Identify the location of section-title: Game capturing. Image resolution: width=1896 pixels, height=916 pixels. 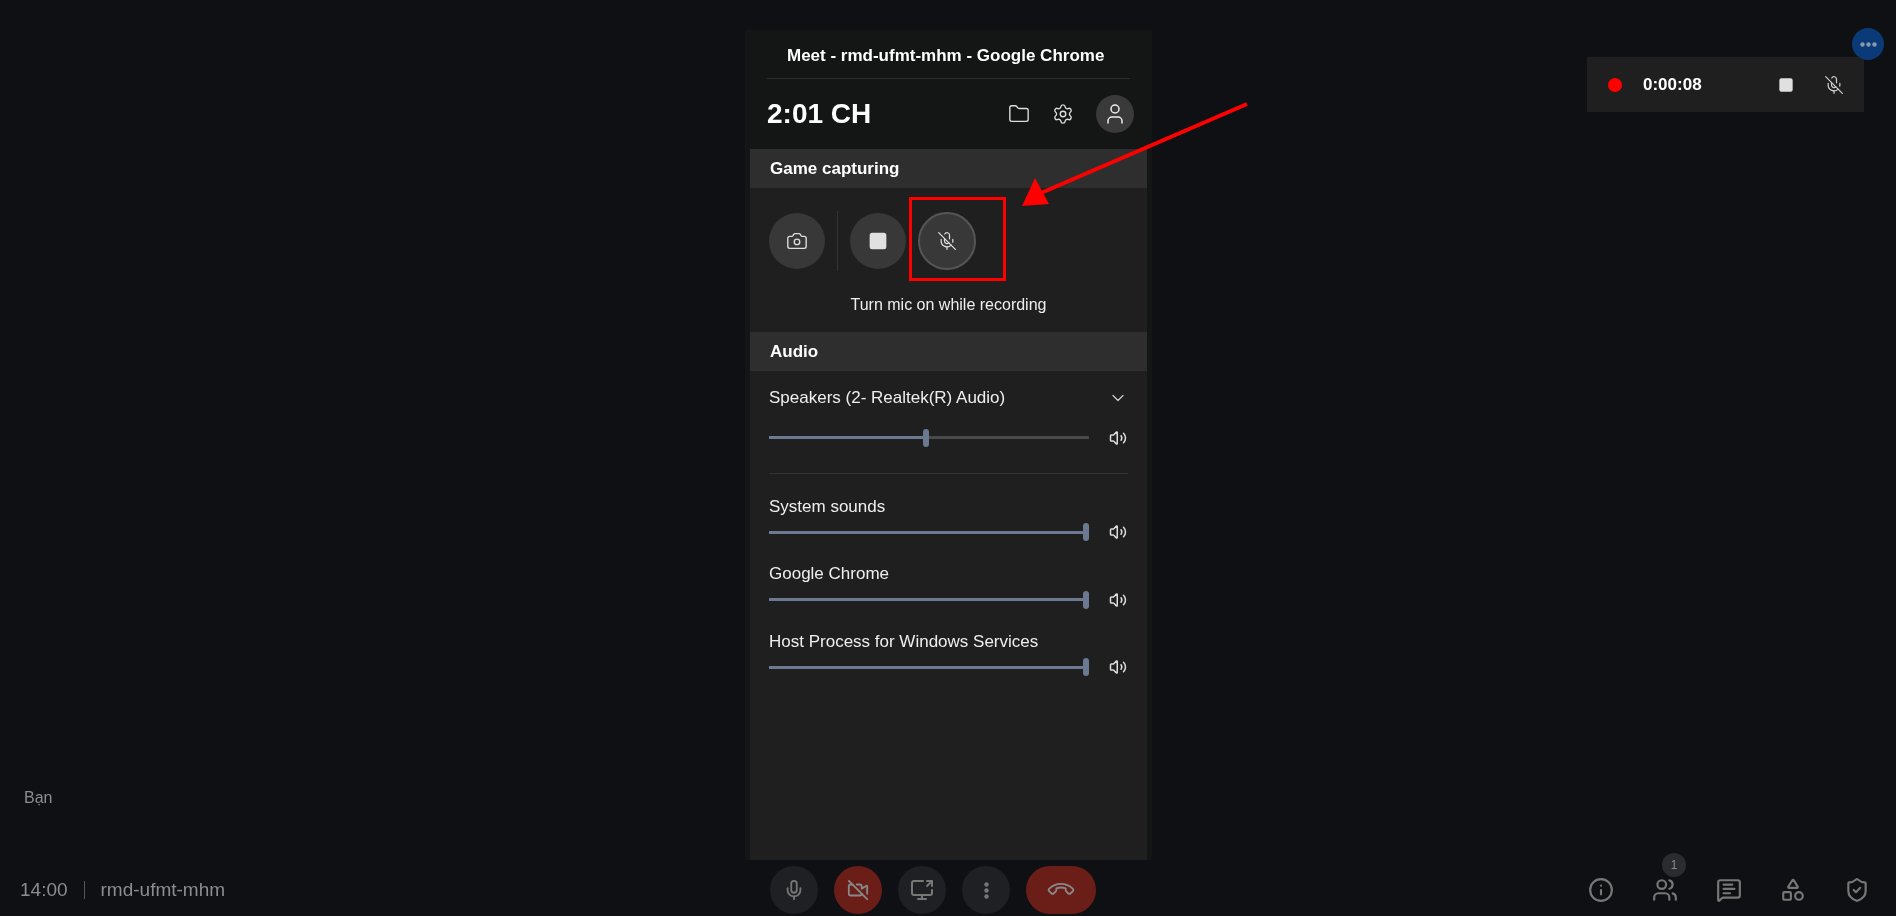
(835, 168).